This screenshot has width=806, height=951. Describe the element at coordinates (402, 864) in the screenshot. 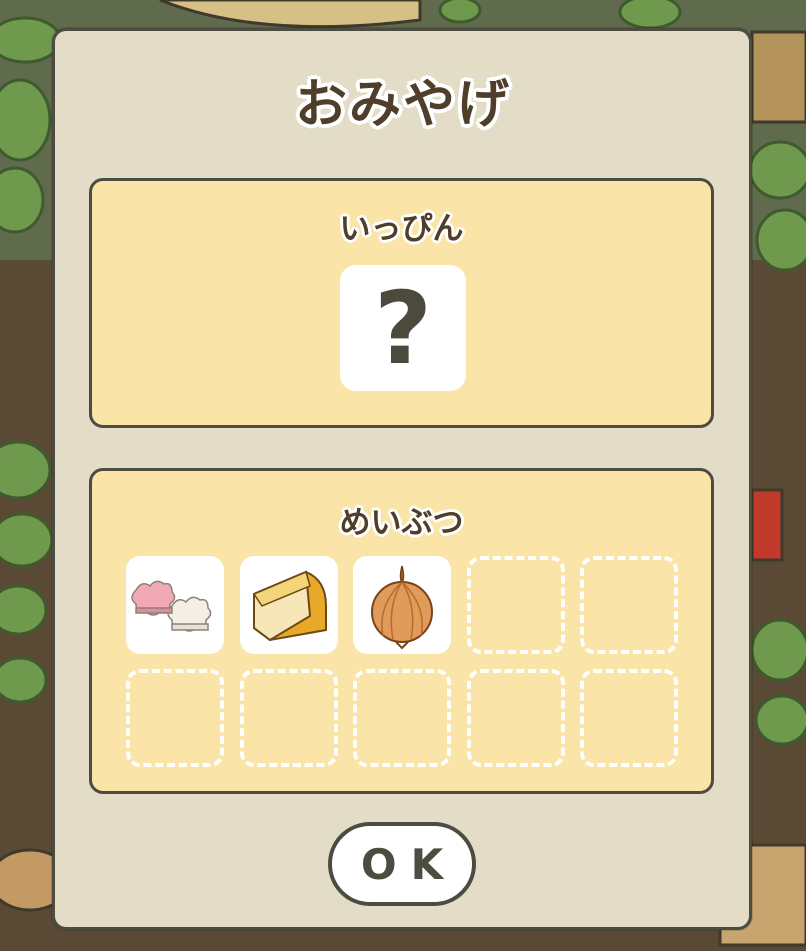

I see `ok-button: OK` at that location.